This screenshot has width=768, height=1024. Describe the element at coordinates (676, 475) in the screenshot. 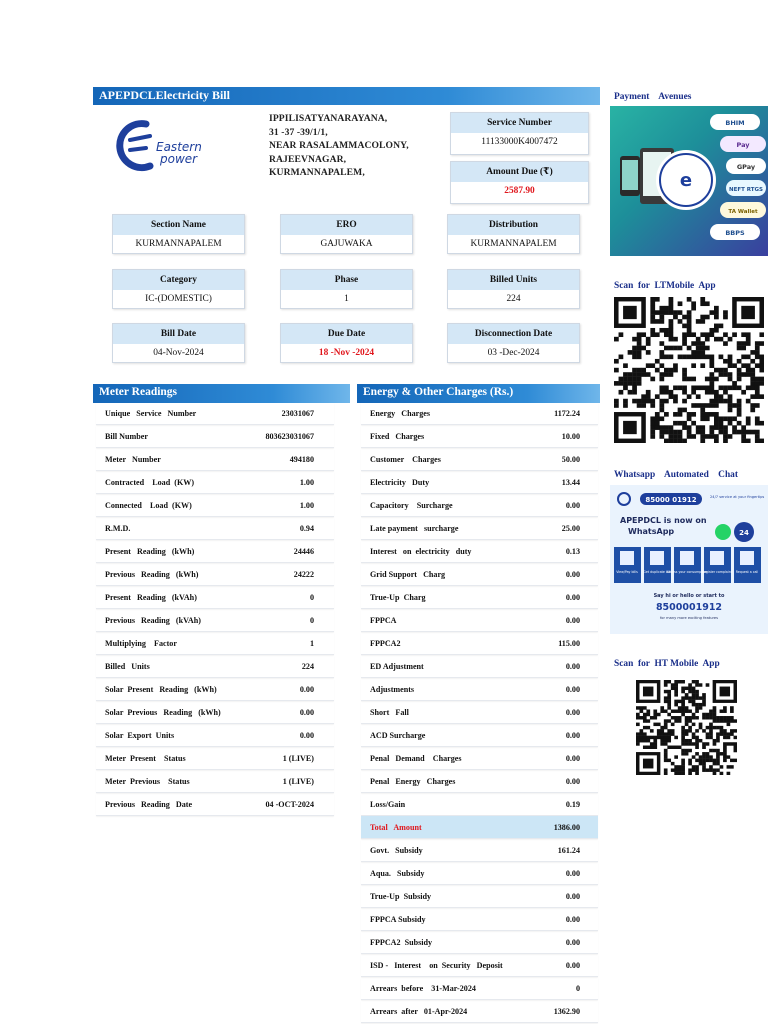

I see `whatsapp-chat-label: Whatsapp Automated Chat` at that location.